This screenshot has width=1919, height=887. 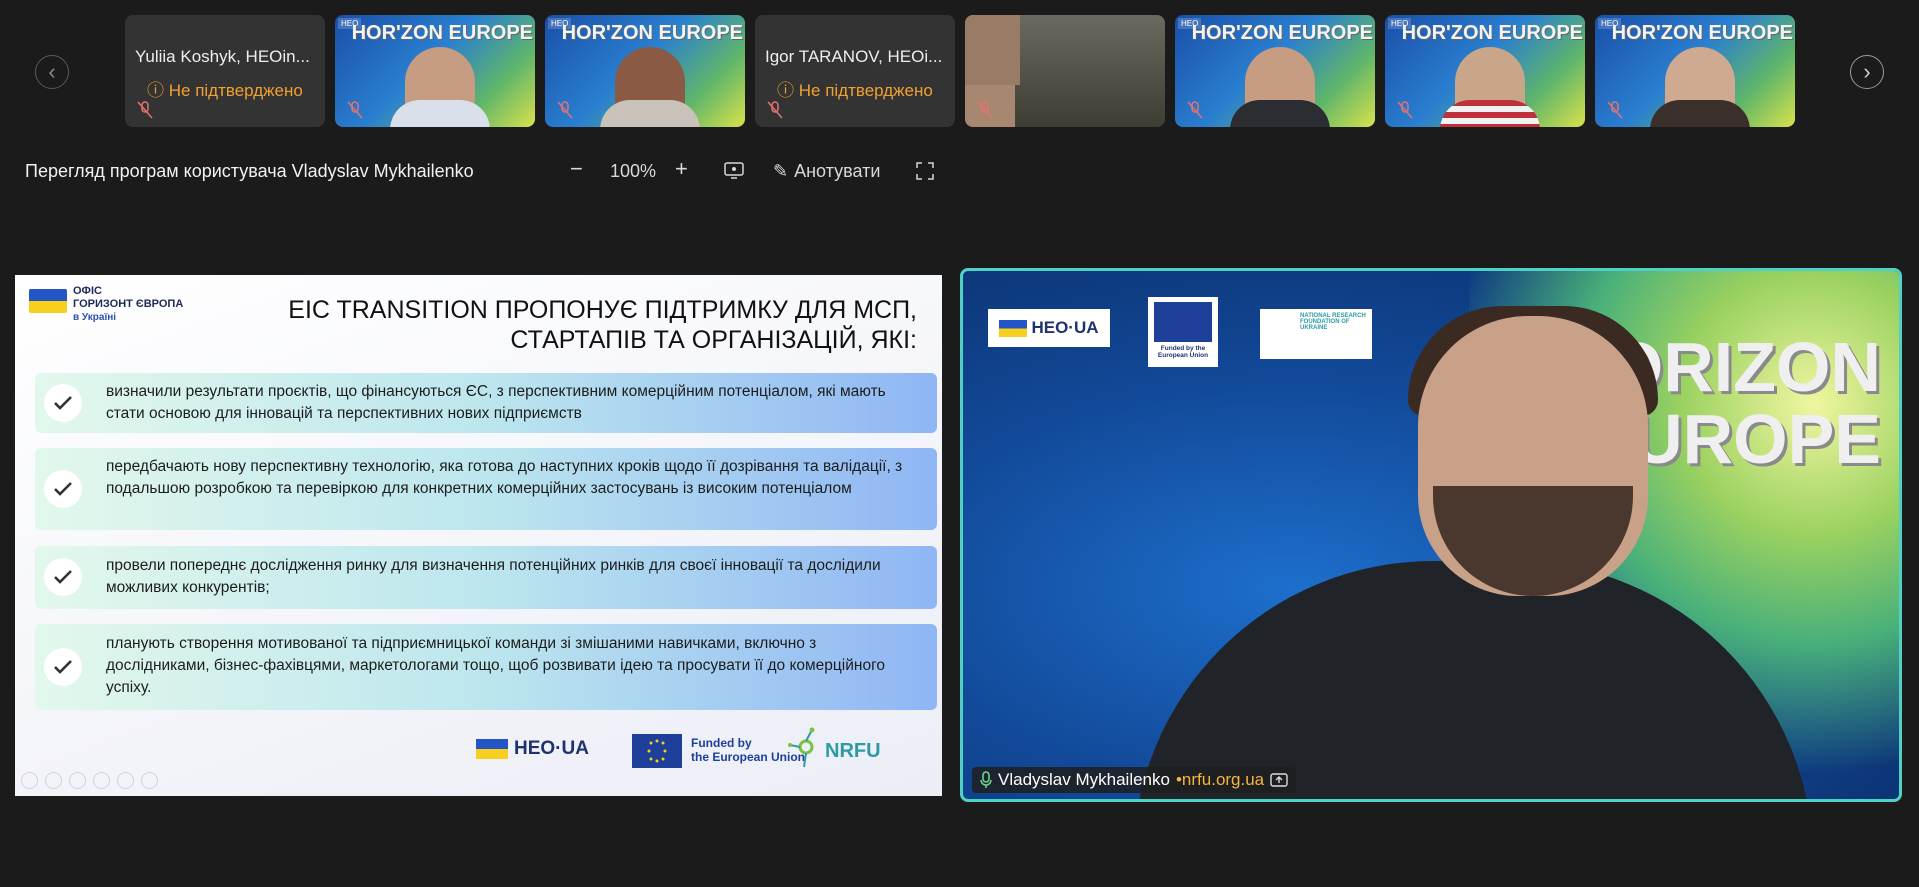 I want to click on eu-flag-icon, so click(x=657, y=751).